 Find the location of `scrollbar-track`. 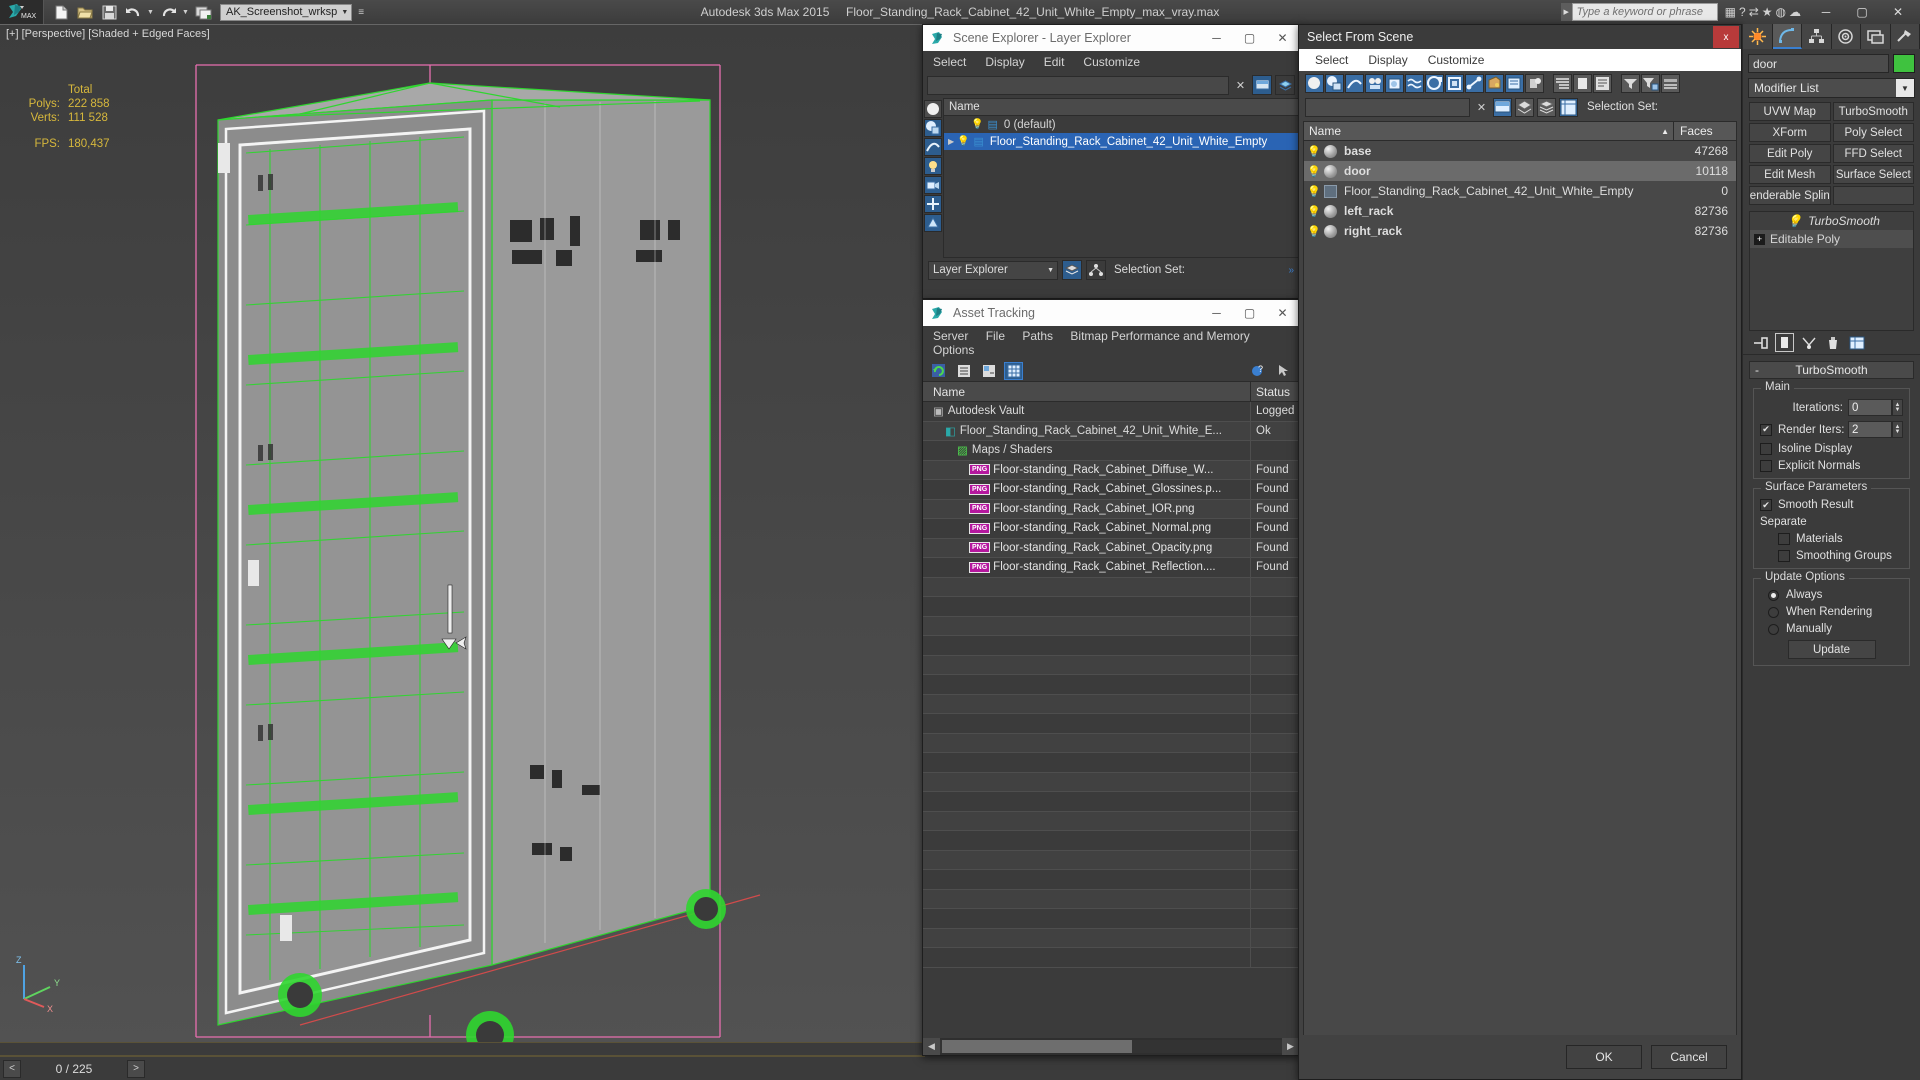

scrollbar-track is located at coordinates (1111, 1046).